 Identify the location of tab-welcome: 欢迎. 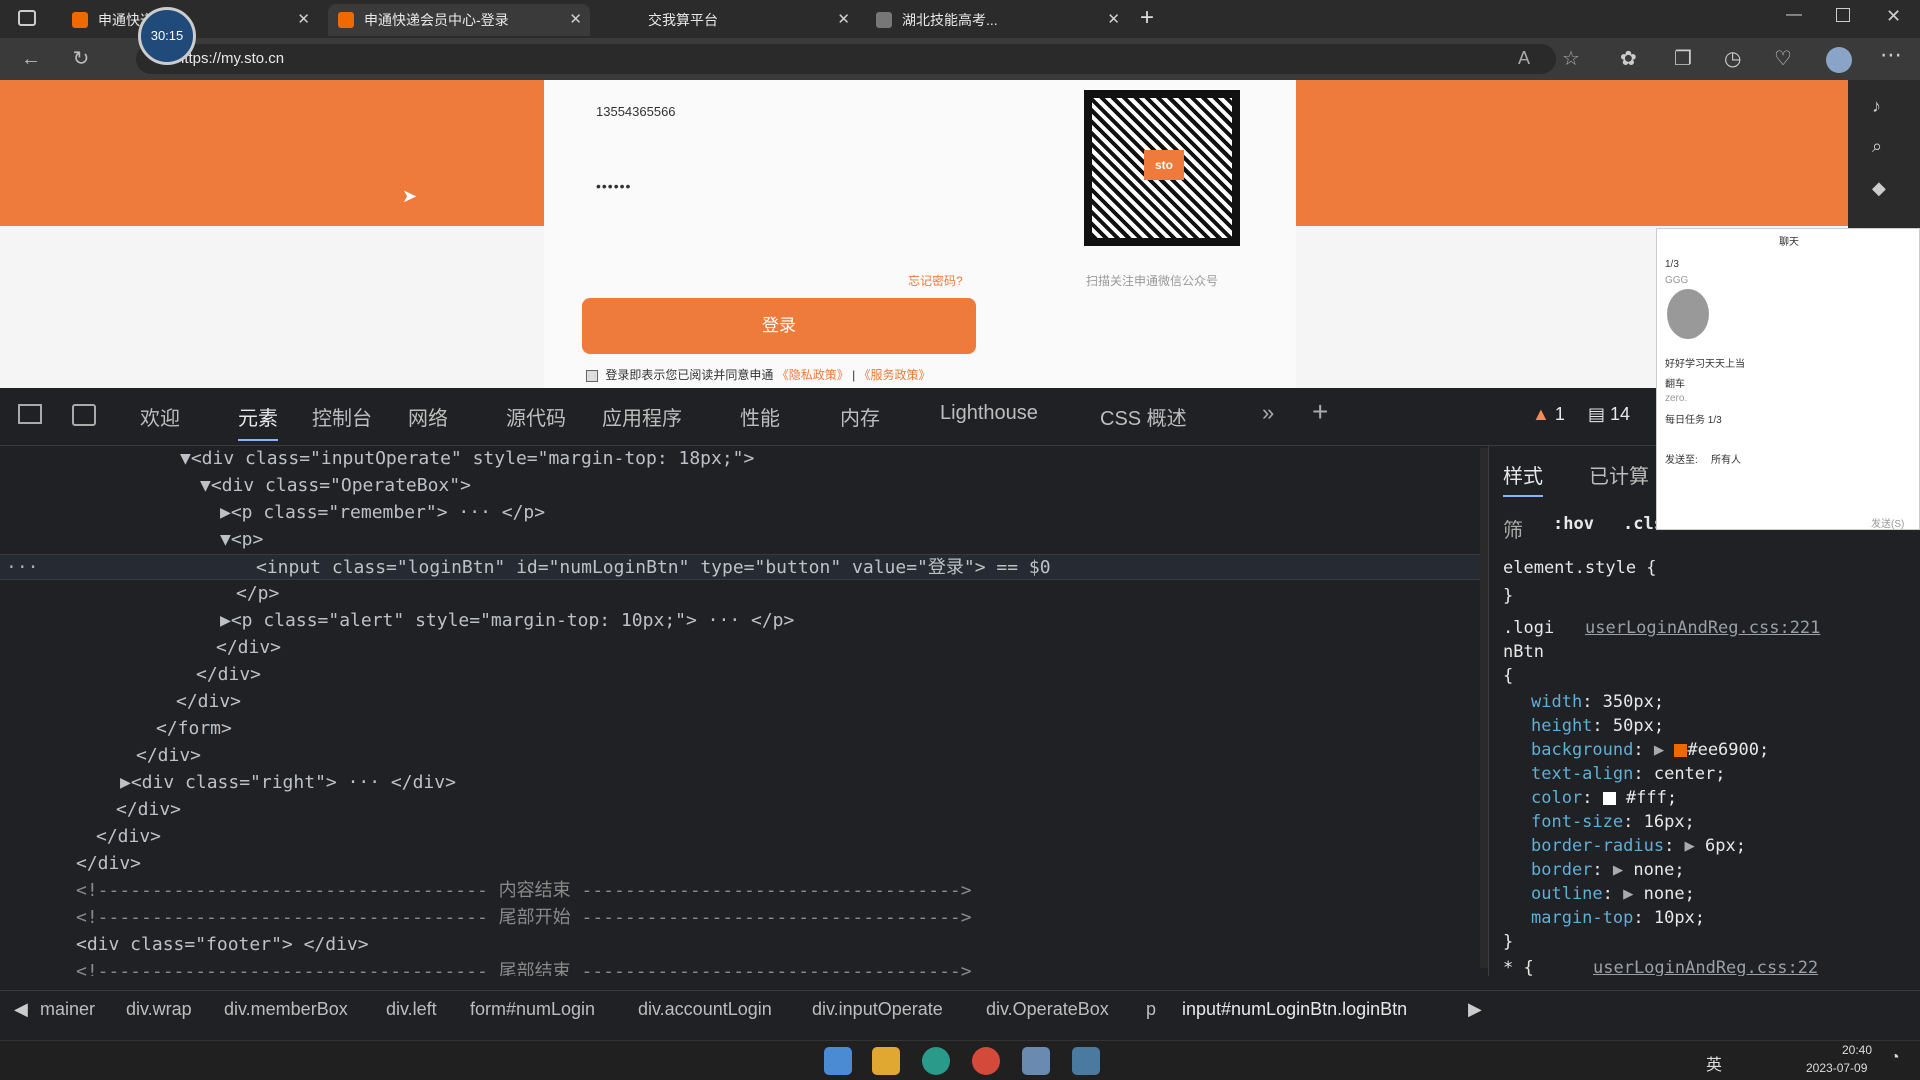
(160, 416).